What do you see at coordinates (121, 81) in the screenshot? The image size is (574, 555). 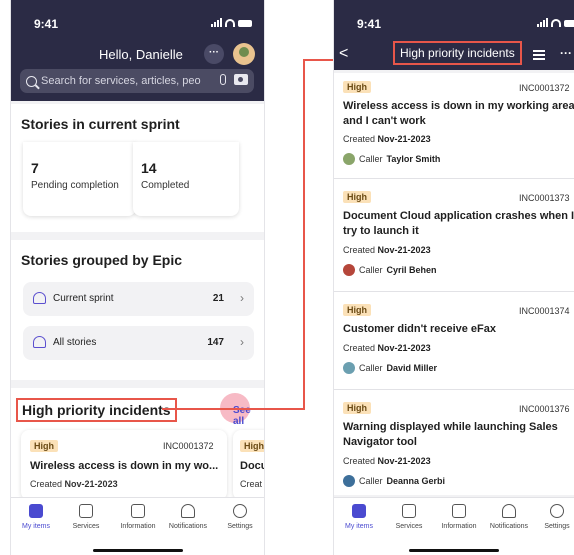 I see `search-placeholder: Search for services, articles, people` at bounding box center [121, 81].